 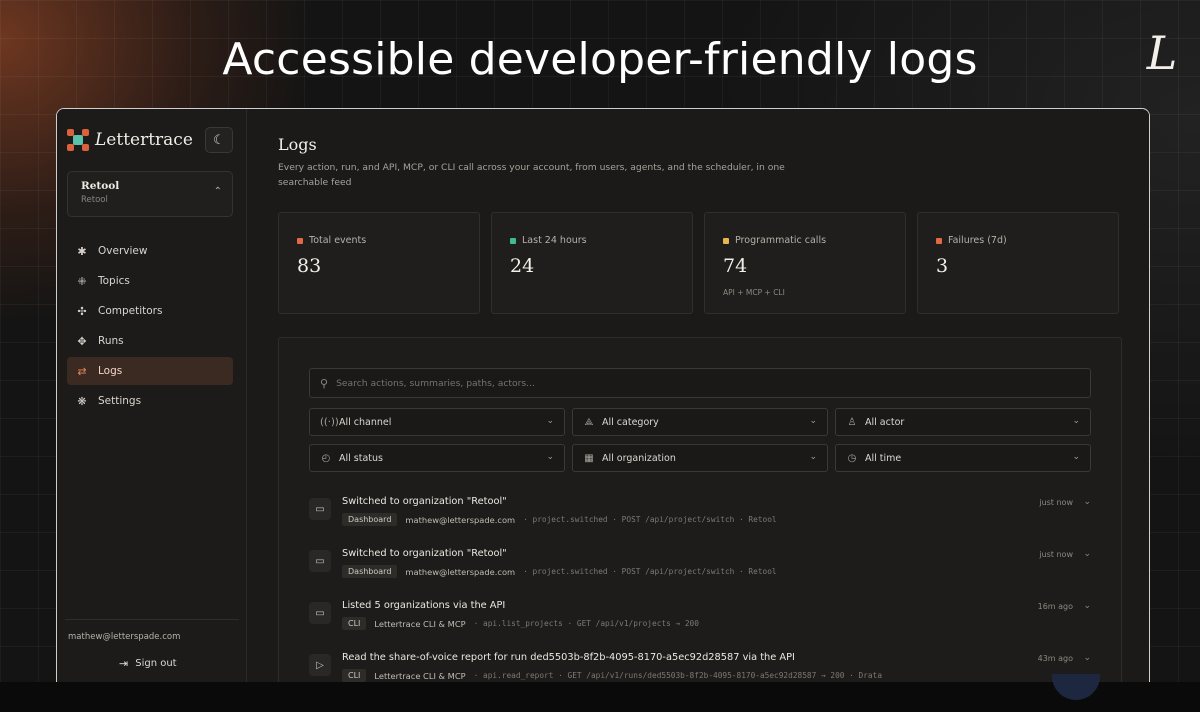 What do you see at coordinates (437, 422) in the screenshot?
I see `filter-channel: ((·)) All channel ⌄` at bounding box center [437, 422].